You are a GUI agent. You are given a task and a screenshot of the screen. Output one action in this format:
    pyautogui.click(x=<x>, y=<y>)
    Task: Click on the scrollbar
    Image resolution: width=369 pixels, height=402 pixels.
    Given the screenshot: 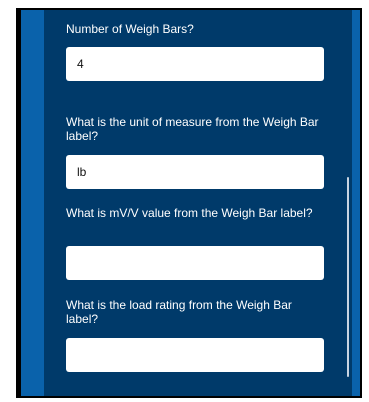 What is the action you would take?
    pyautogui.click(x=348, y=277)
    